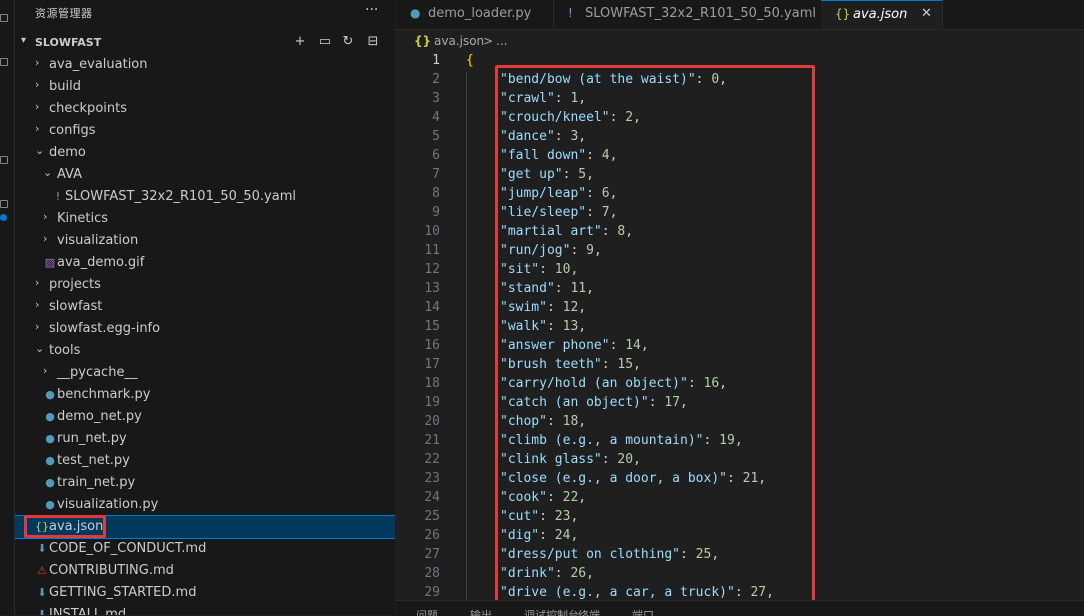 The width and height of the screenshot is (1084, 616). I want to click on tree-item: › projects, so click(205, 285).